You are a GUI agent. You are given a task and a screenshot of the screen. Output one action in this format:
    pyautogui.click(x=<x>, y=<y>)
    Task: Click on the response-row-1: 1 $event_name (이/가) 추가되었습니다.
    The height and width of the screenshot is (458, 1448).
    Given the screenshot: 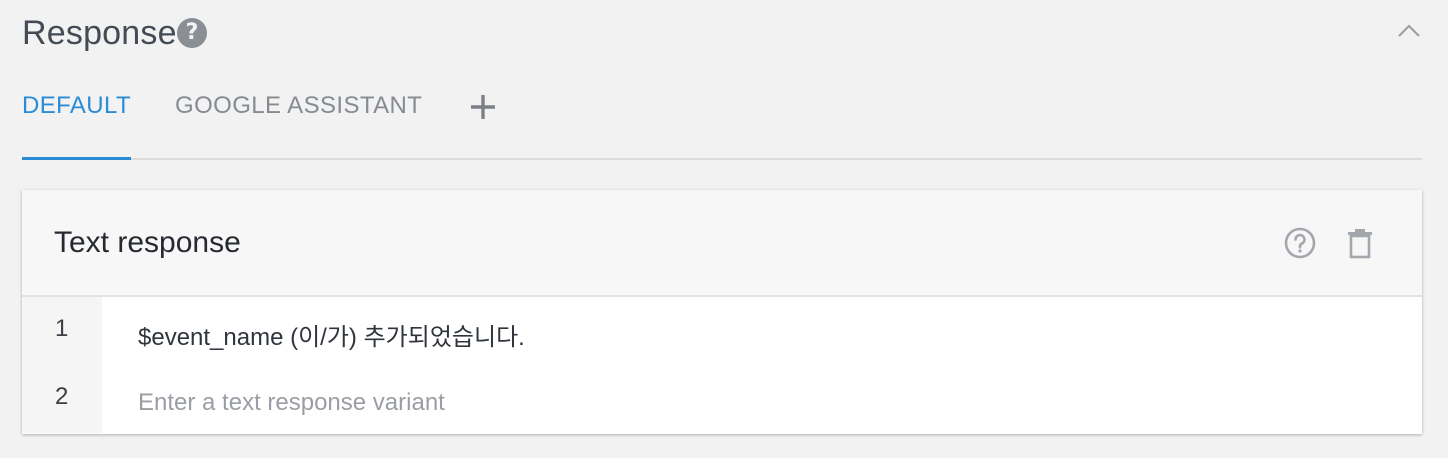 What is the action you would take?
    pyautogui.click(x=722, y=331)
    